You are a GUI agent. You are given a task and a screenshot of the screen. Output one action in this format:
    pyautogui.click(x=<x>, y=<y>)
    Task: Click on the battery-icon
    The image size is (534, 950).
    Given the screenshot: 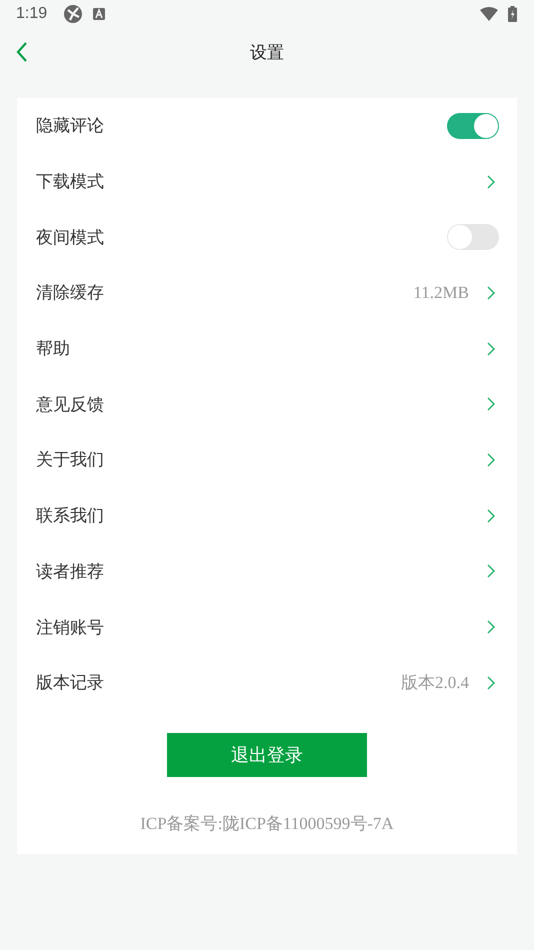 What is the action you would take?
    pyautogui.click(x=512, y=14)
    